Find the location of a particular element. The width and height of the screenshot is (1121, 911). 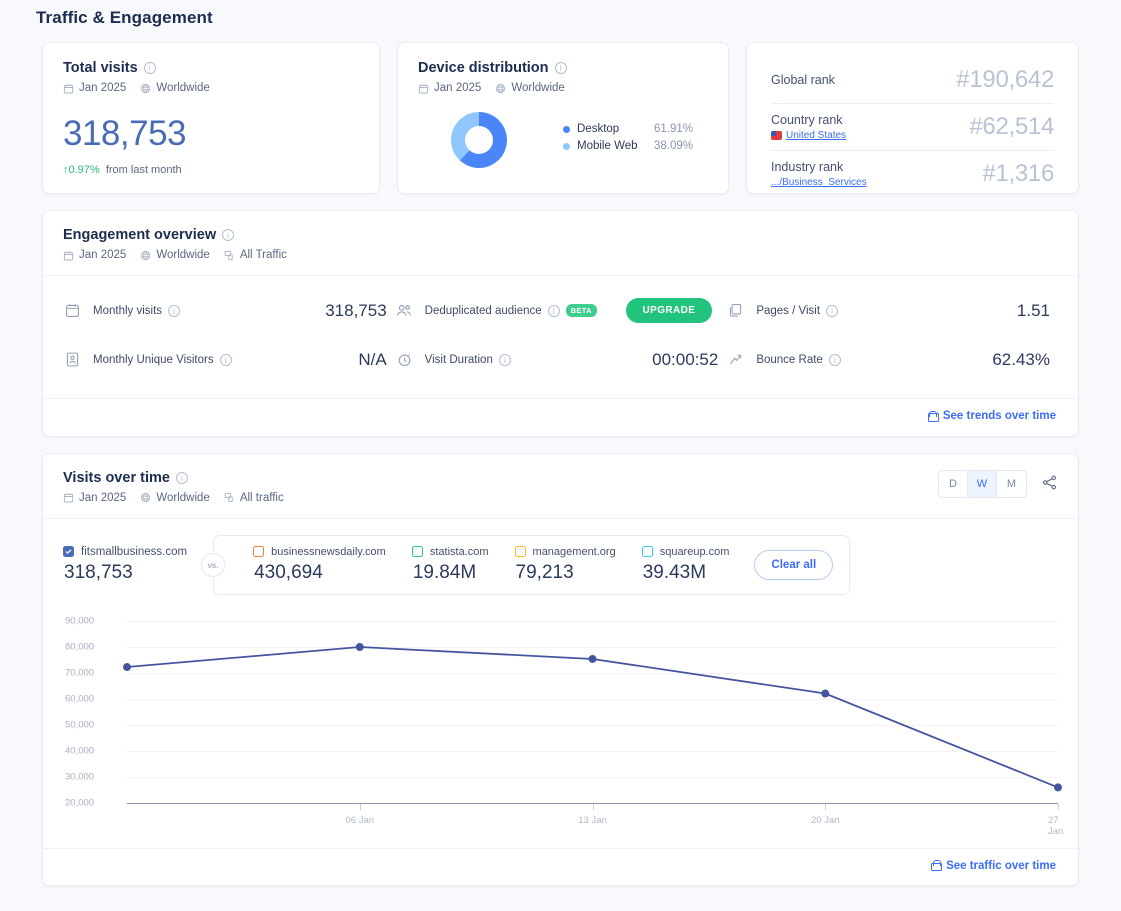

country-link: United States is located at coordinates (816, 135).